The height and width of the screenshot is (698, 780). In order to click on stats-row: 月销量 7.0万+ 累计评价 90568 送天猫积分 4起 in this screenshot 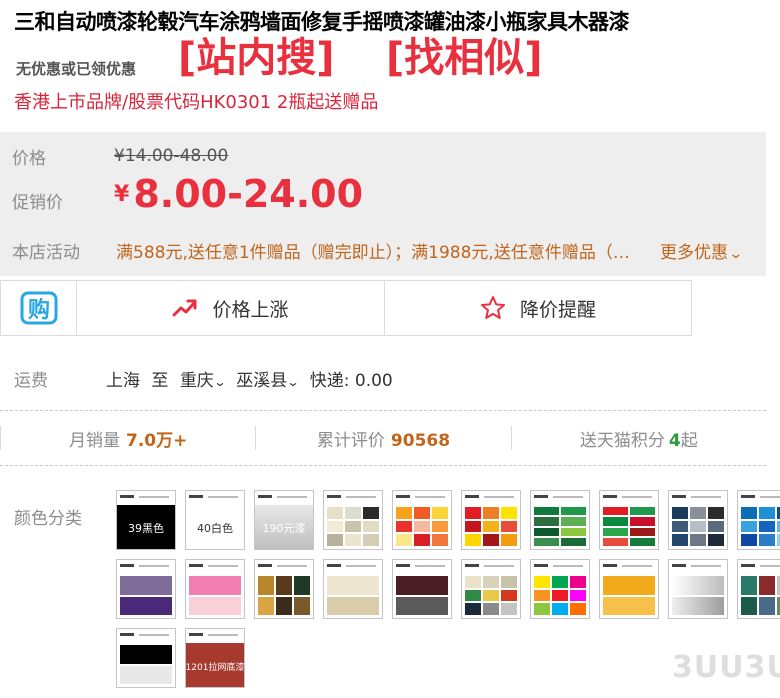, I will do `click(383, 438)`.